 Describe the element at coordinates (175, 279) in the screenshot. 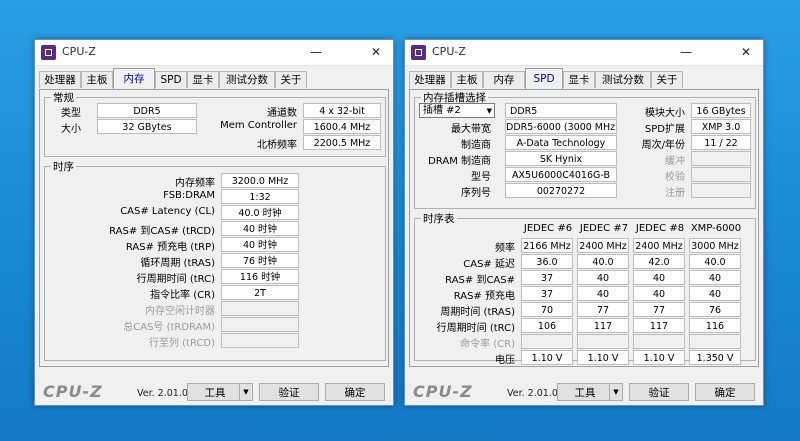

I see `timing-label: 行周期时间 (tRC)` at that location.